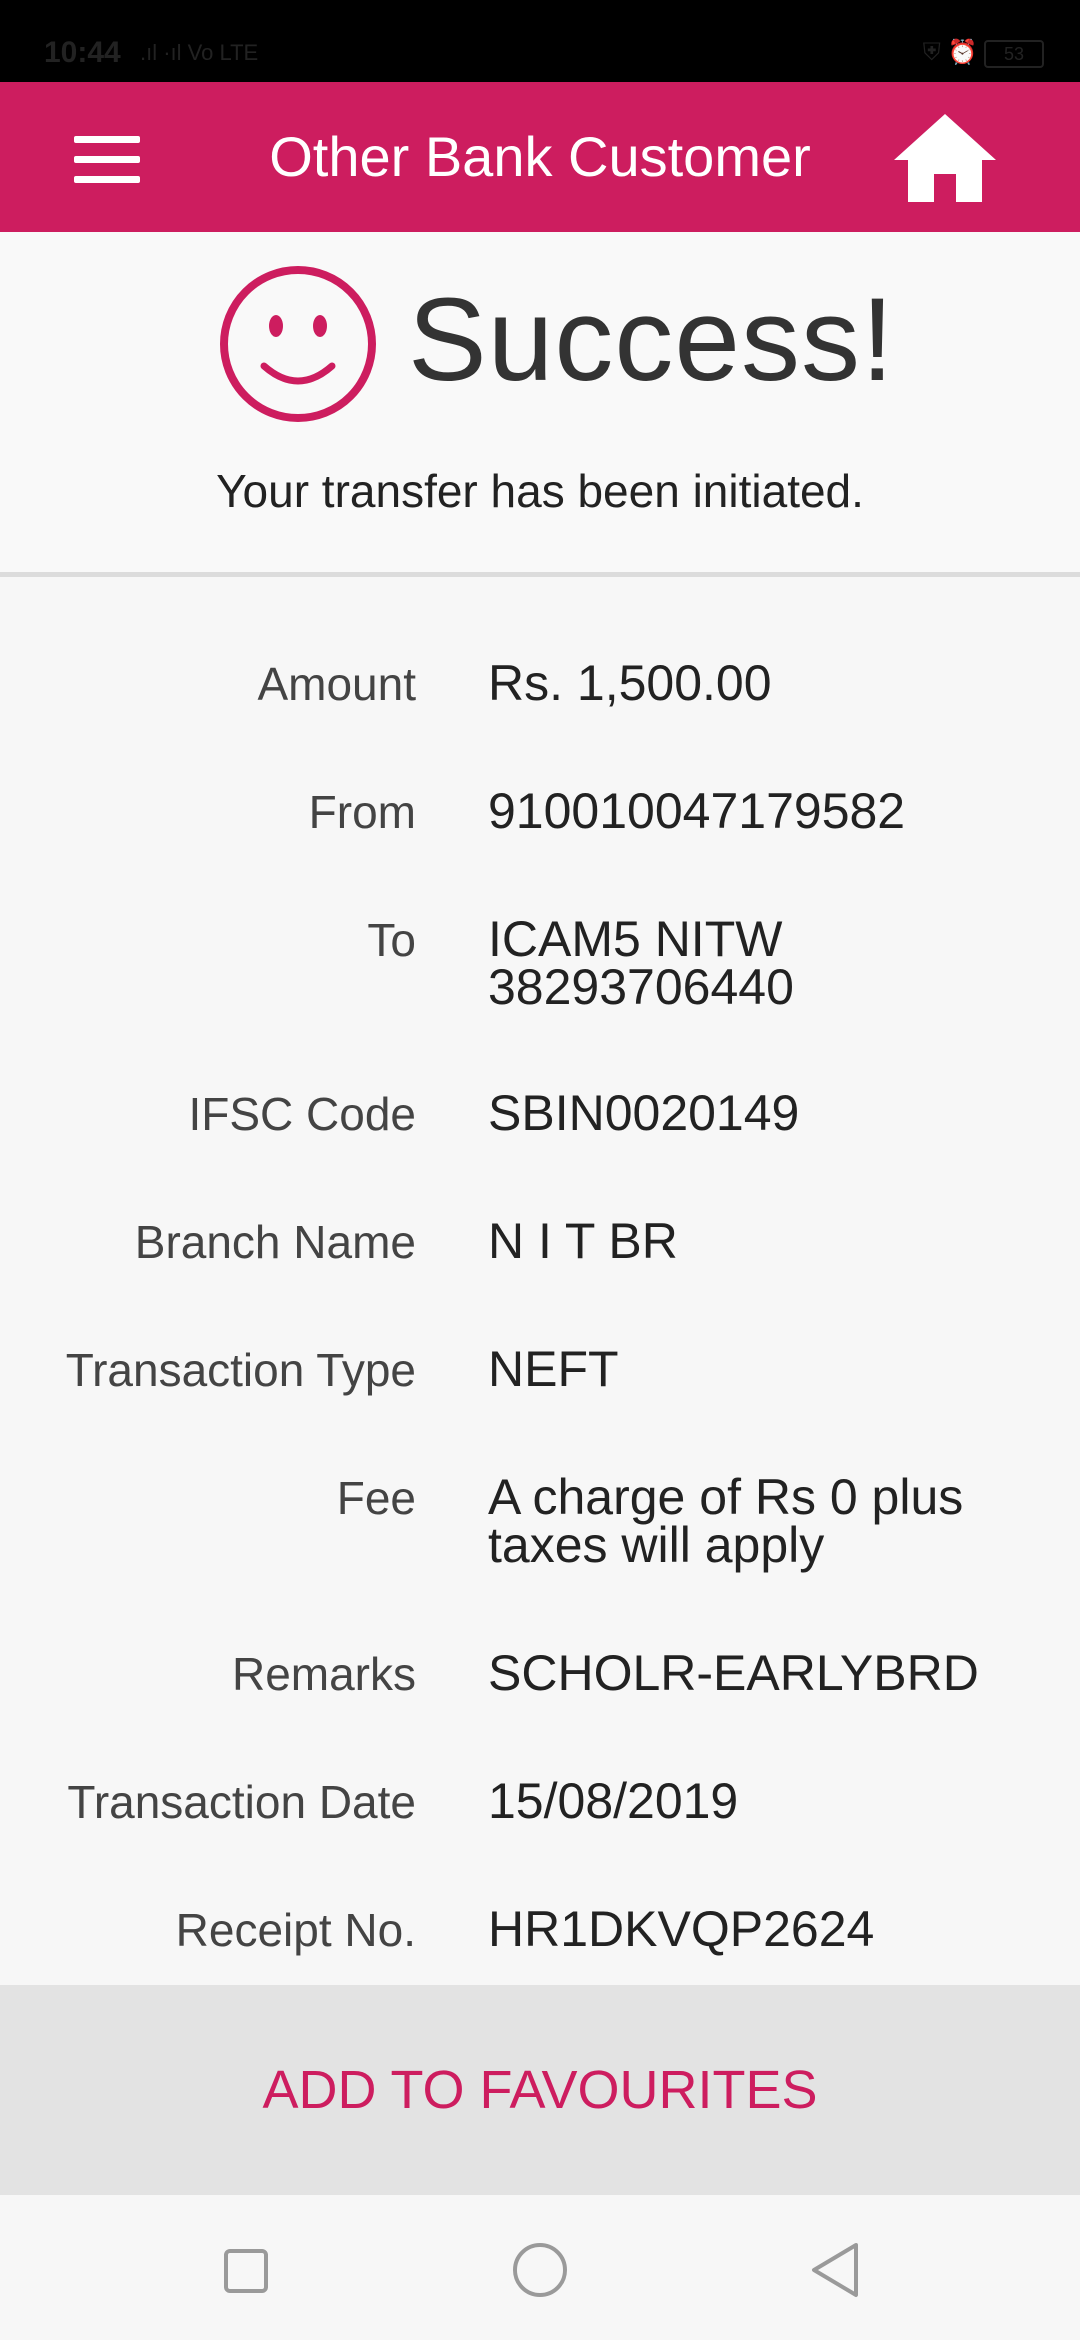 Image resolution: width=1080 pixels, height=2340 pixels. What do you see at coordinates (302, 1114) in the screenshot?
I see `detail-label: IFSC Code` at bounding box center [302, 1114].